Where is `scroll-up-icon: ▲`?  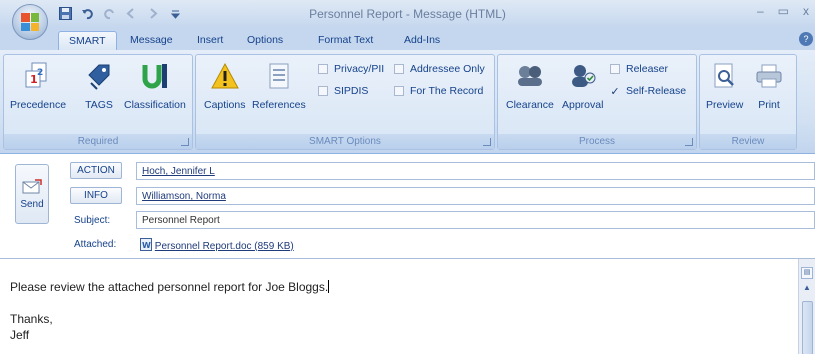
scroll-up-icon: ▲ is located at coordinates (807, 287).